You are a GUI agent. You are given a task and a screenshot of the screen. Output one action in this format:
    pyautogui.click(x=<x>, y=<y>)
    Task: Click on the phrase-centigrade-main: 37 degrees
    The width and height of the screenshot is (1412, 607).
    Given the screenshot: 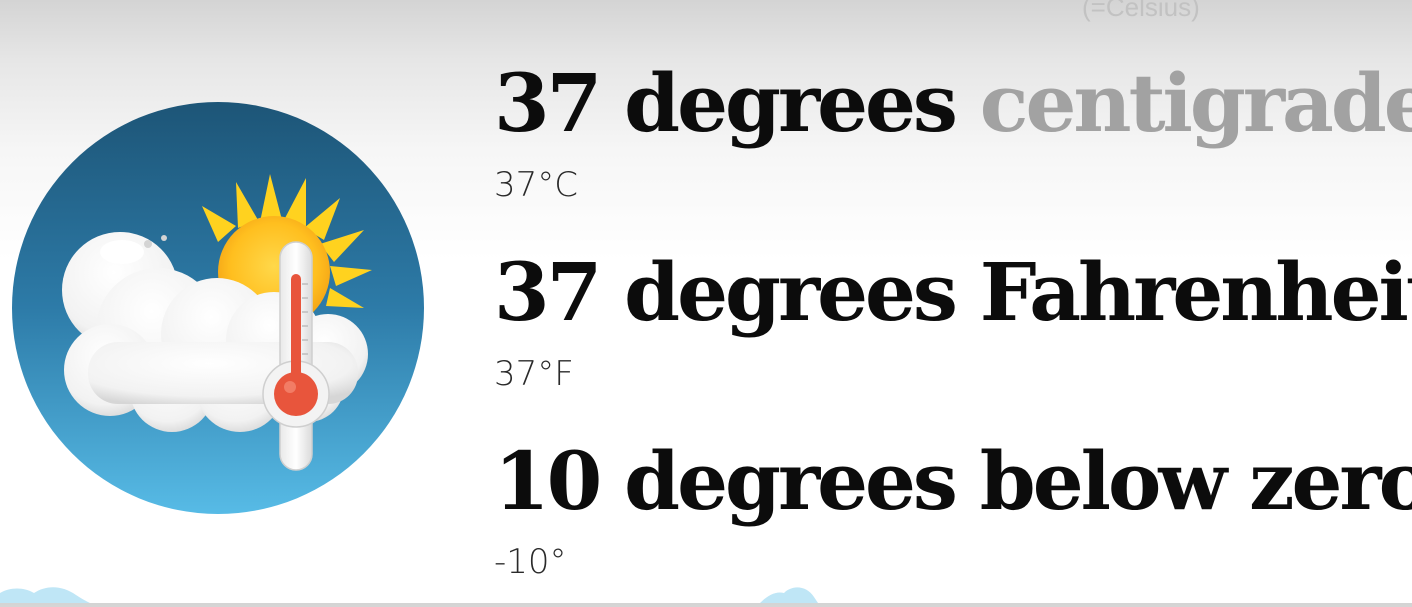 What is the action you would take?
    pyautogui.click(x=737, y=103)
    